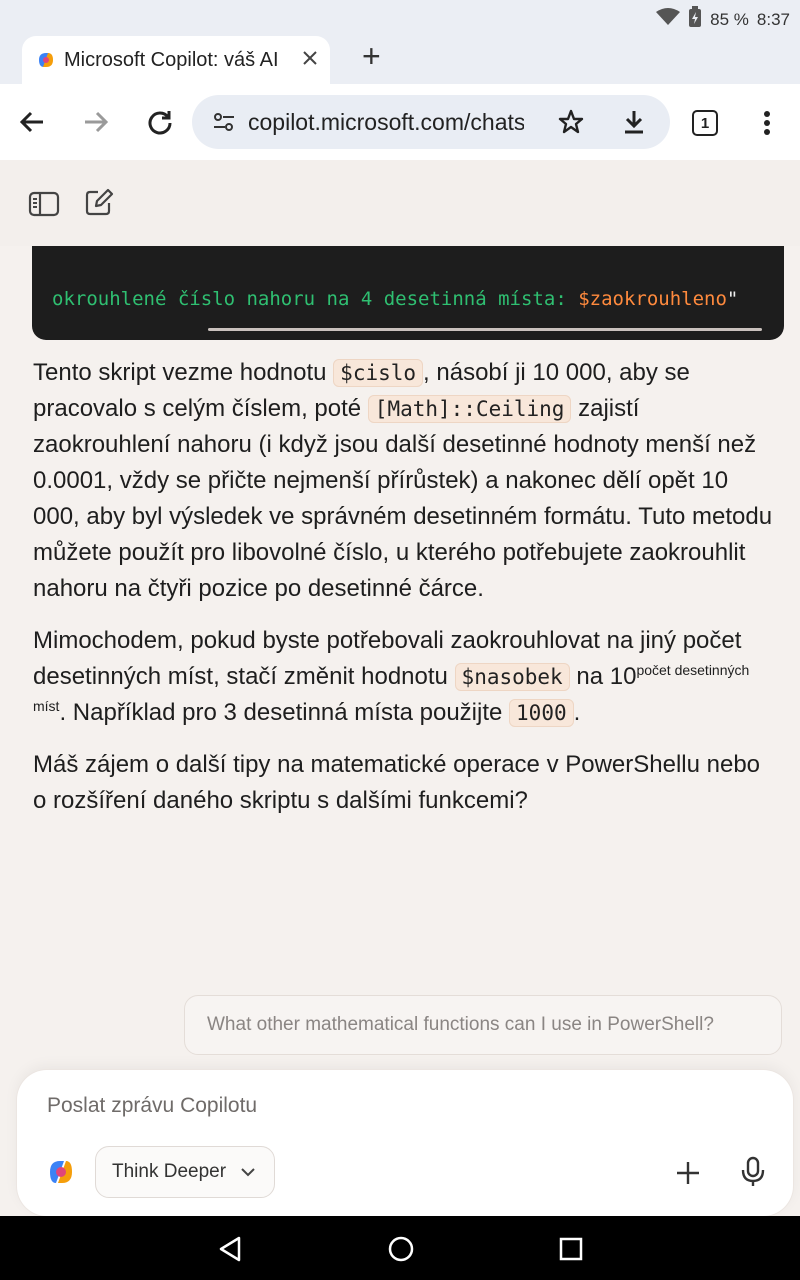 This screenshot has height=1280, width=800. I want to click on tab-strip: Microsoft Copilot: váš AI +, so click(400, 59).